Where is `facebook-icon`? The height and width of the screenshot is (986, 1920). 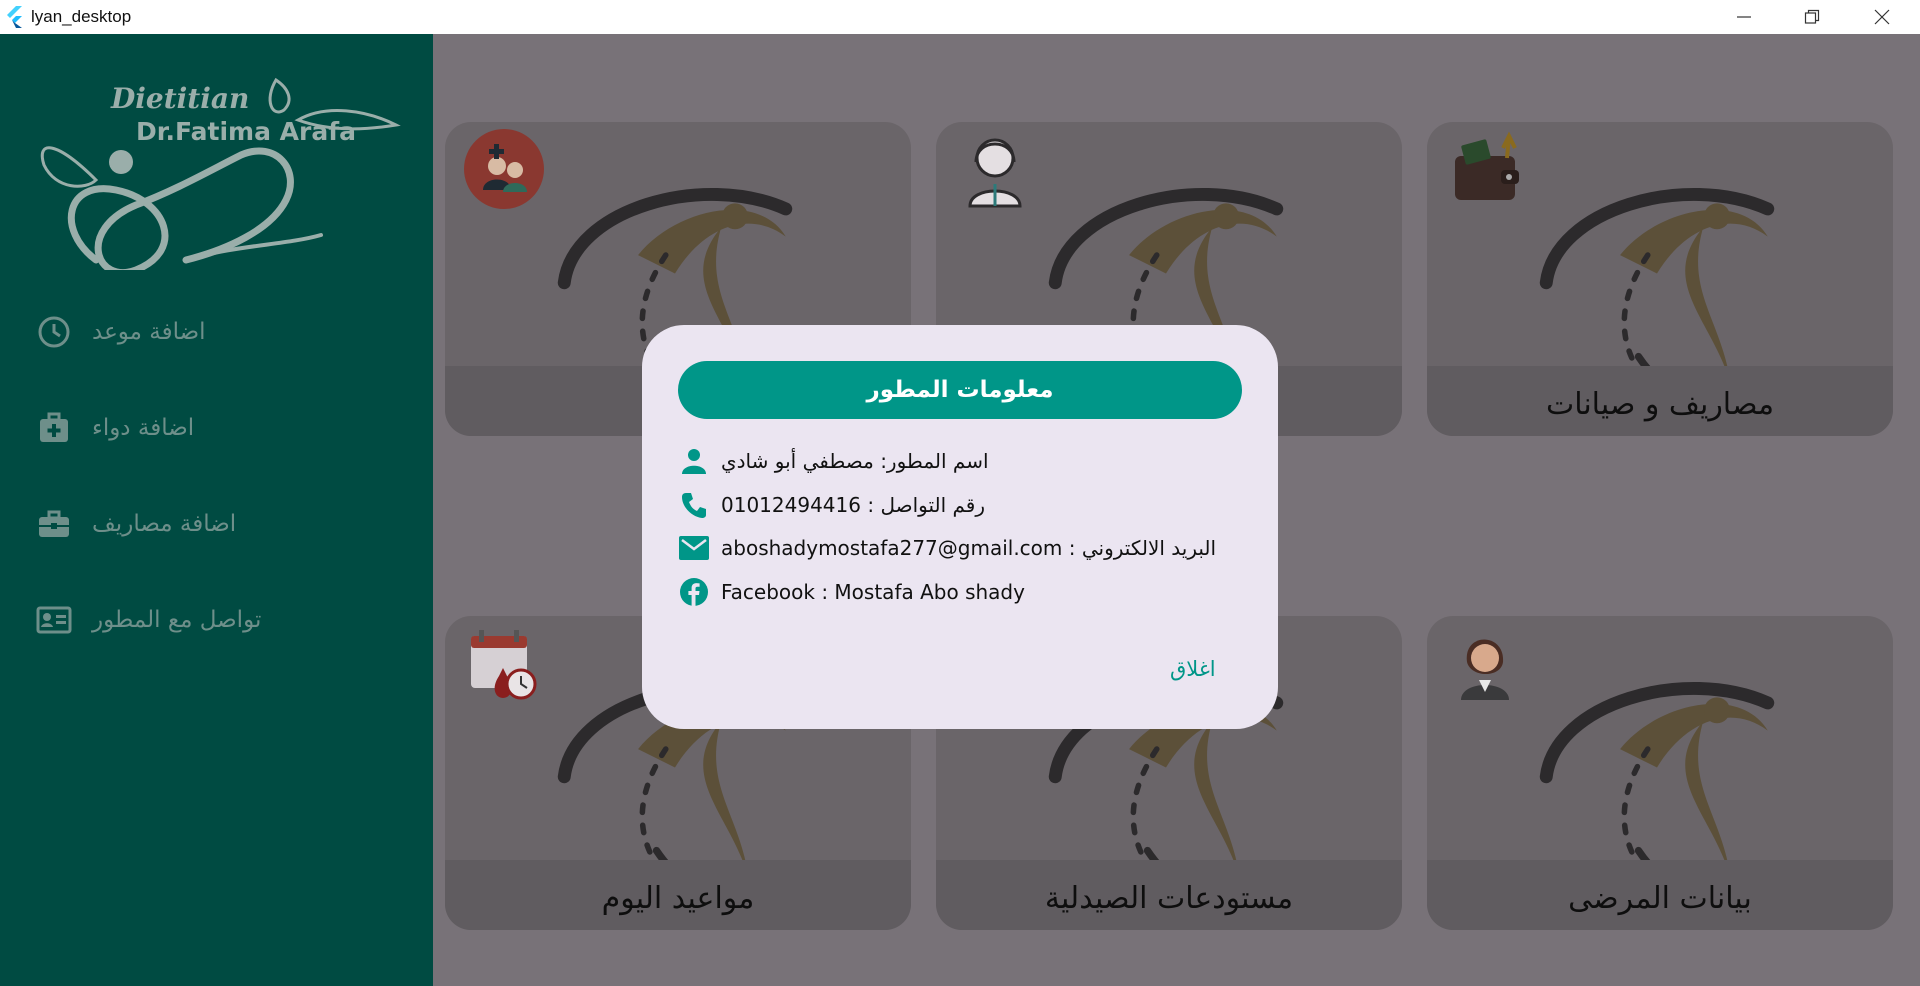 facebook-icon is located at coordinates (694, 592).